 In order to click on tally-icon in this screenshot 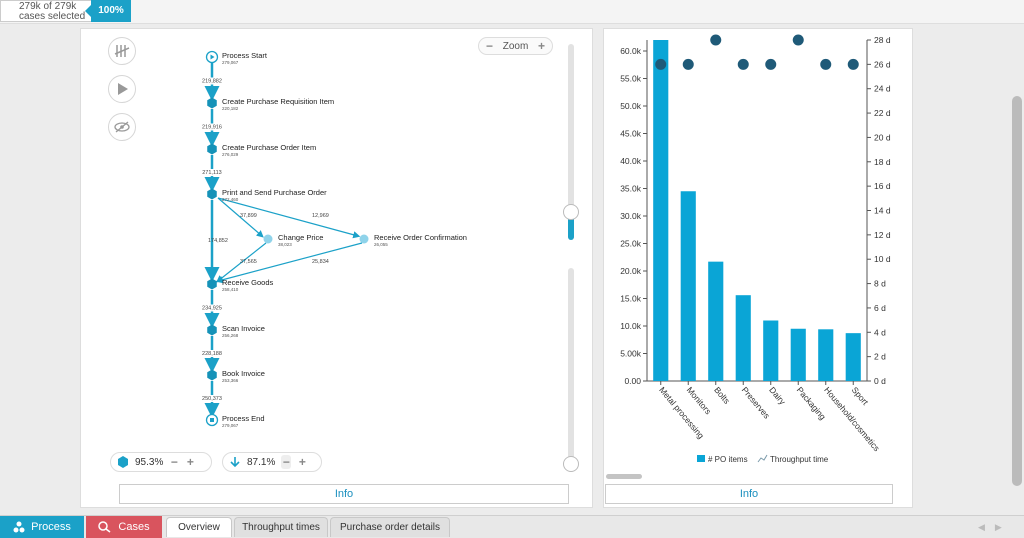, I will do `click(122, 51)`.